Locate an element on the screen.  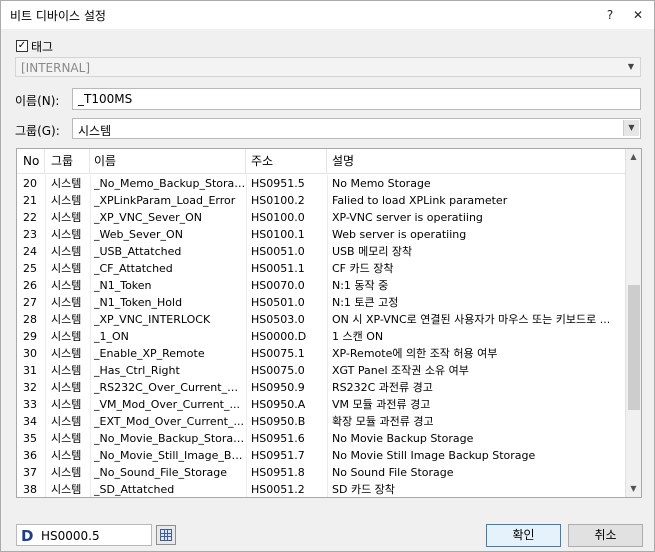
table-row: 25 시스템 _CF_Attatched HS0051.1 CF 카드 장착 is located at coordinates (321, 268).